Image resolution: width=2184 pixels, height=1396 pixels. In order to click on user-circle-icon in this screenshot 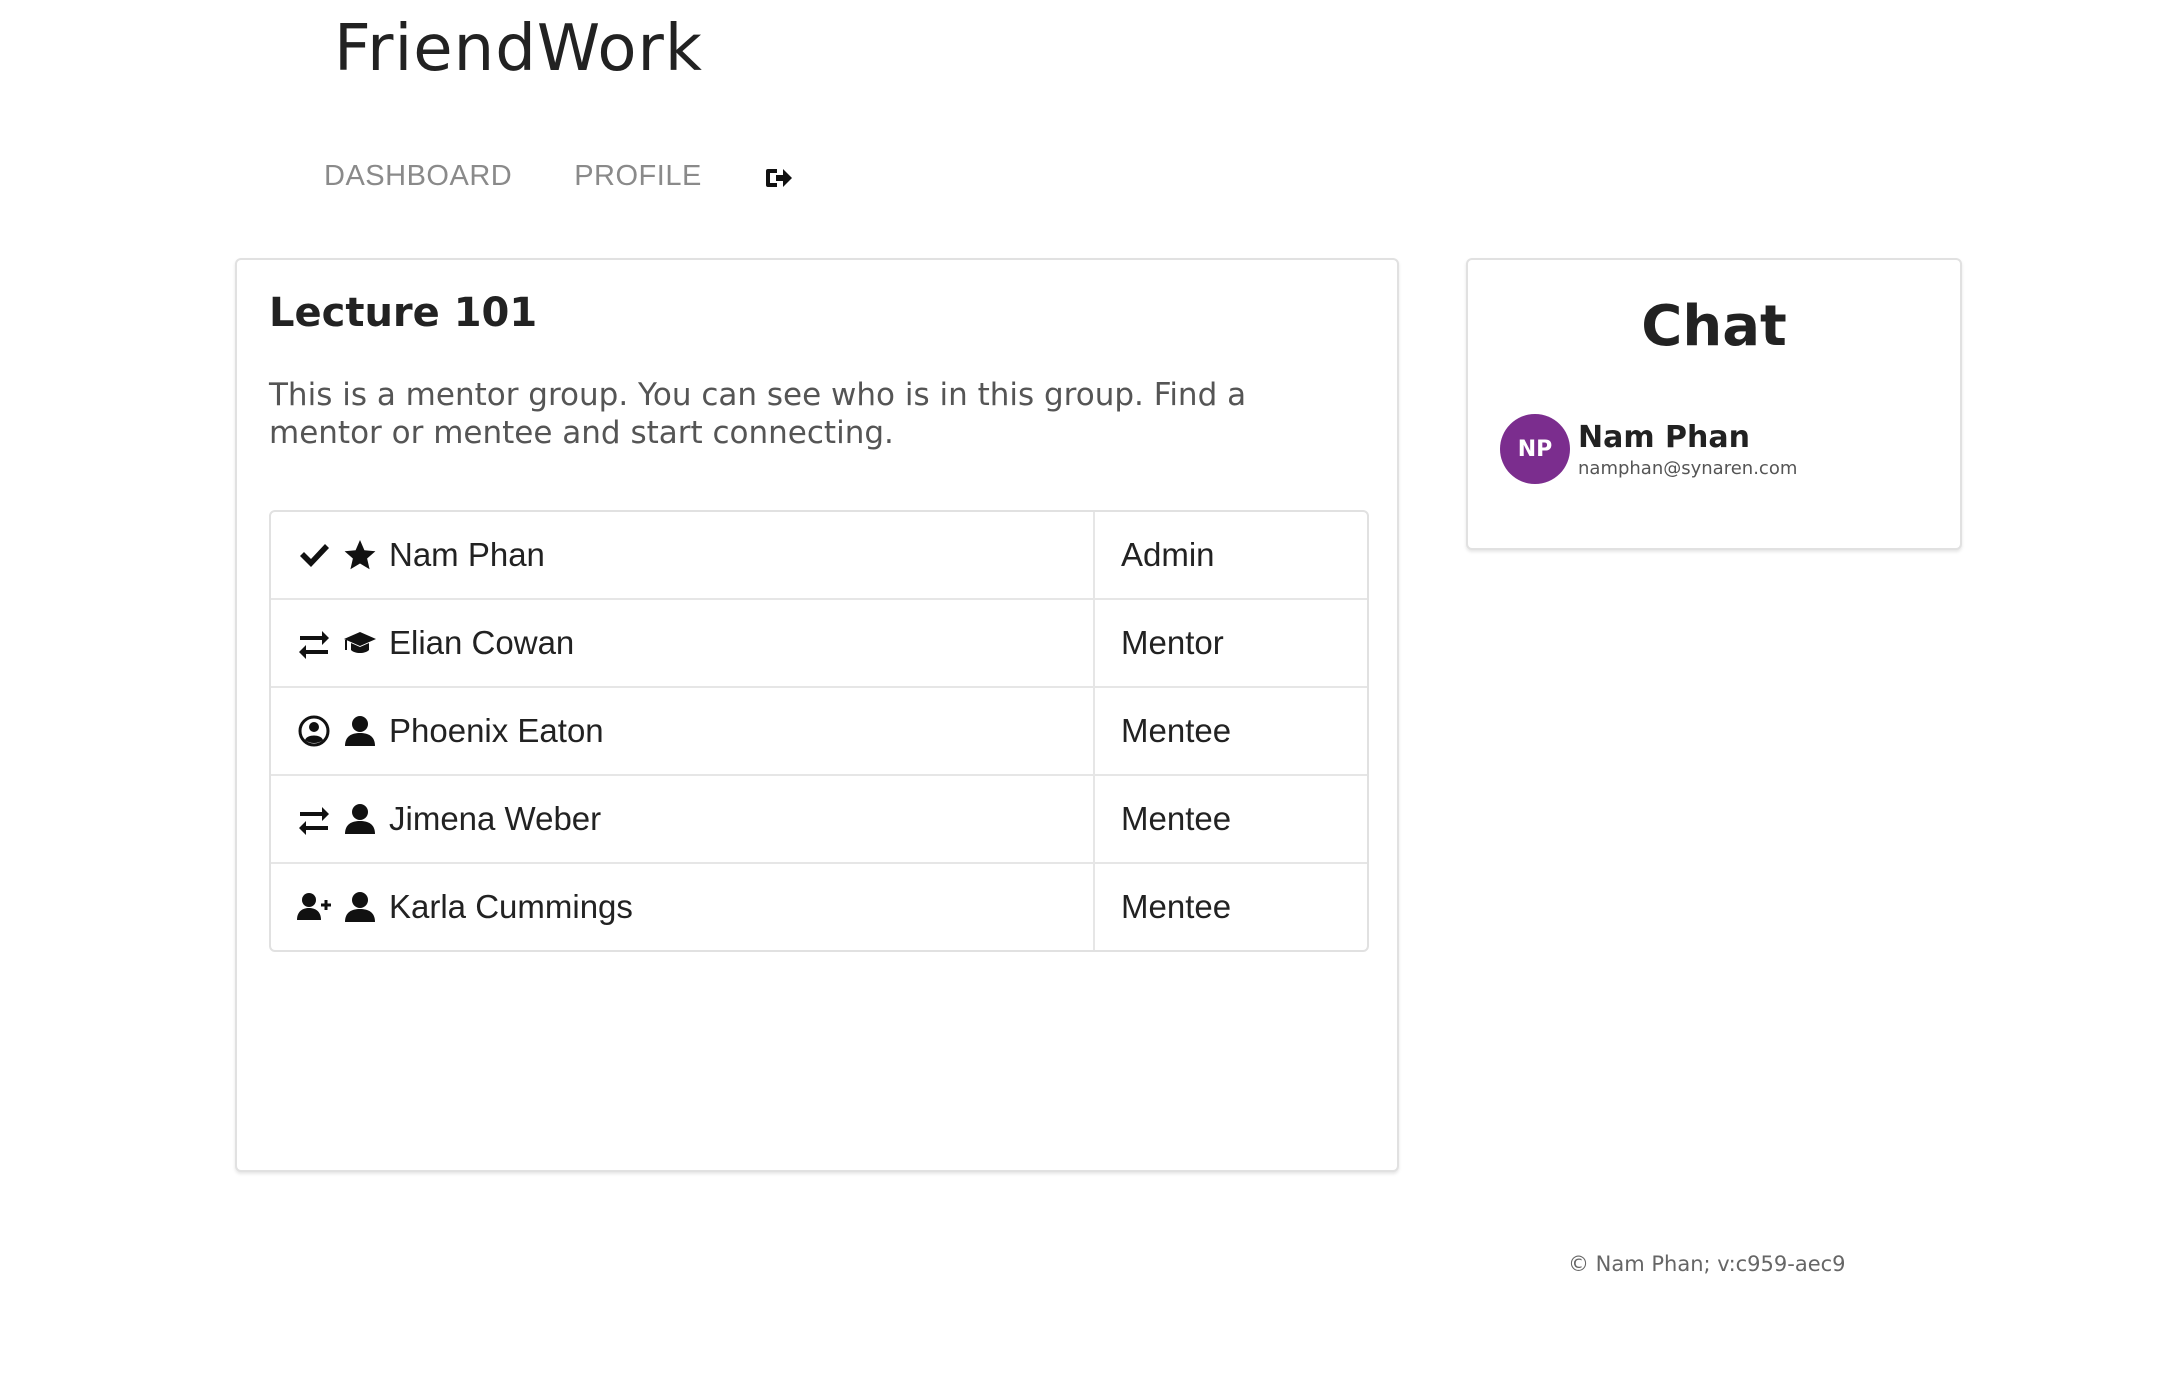, I will do `click(314, 731)`.